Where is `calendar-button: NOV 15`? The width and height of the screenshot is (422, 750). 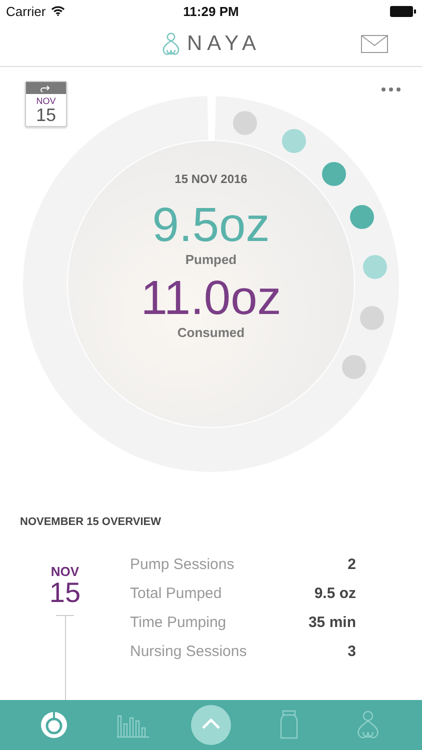
calendar-button: NOV 15 is located at coordinates (46, 104).